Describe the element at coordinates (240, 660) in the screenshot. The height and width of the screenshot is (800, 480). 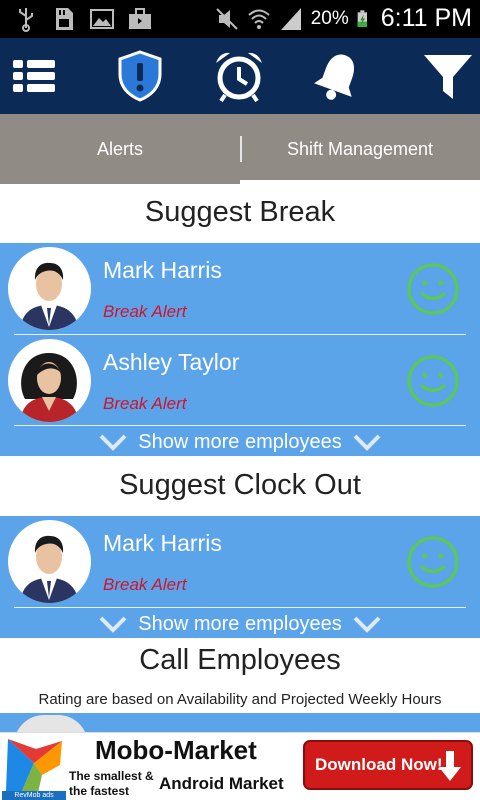
I see `section-title-call-employees: Call Employees` at that location.